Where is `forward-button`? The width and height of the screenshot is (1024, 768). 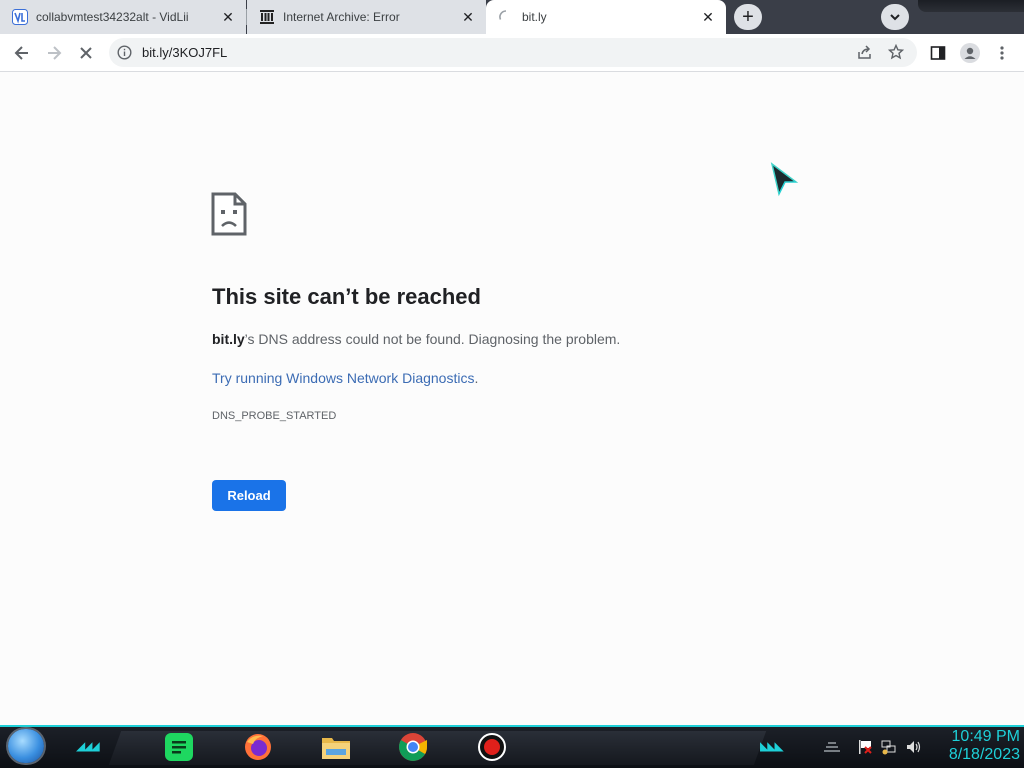 forward-button is located at coordinates (54, 53).